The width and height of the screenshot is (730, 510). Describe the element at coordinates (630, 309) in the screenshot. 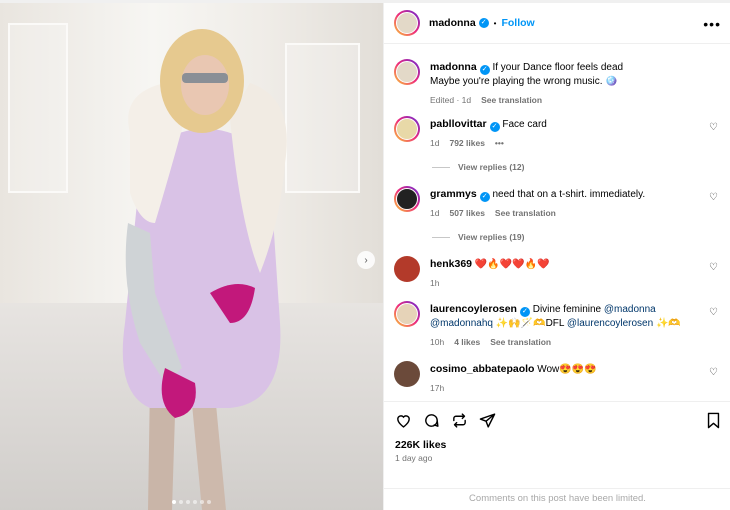

I see `mention-link: @madonna` at that location.